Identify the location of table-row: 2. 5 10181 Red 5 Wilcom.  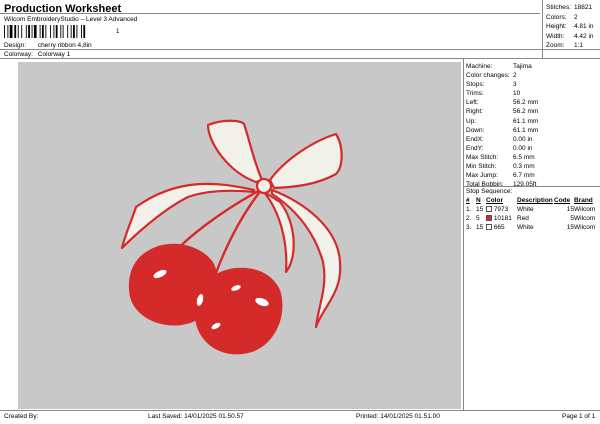
(533, 218).